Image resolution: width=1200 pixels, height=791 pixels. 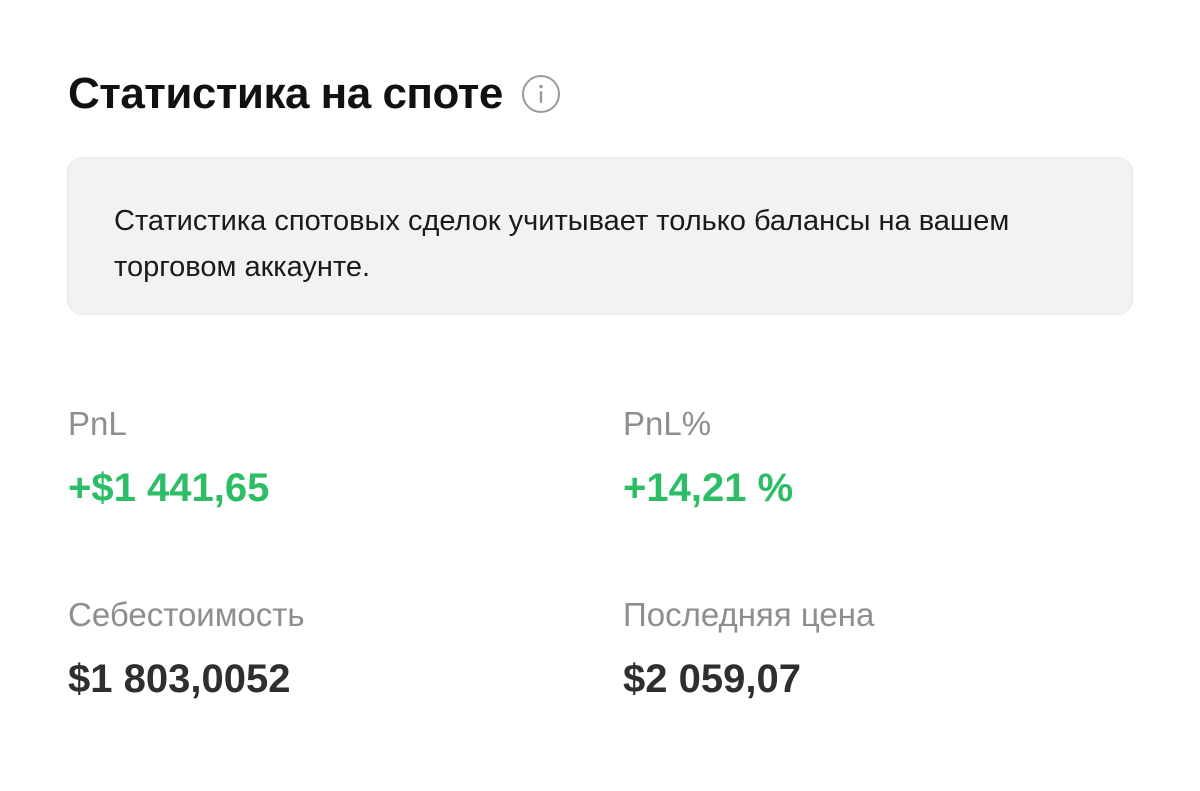 What do you see at coordinates (285, 93) in the screenshot?
I see `page-title: Статистика на споте` at bounding box center [285, 93].